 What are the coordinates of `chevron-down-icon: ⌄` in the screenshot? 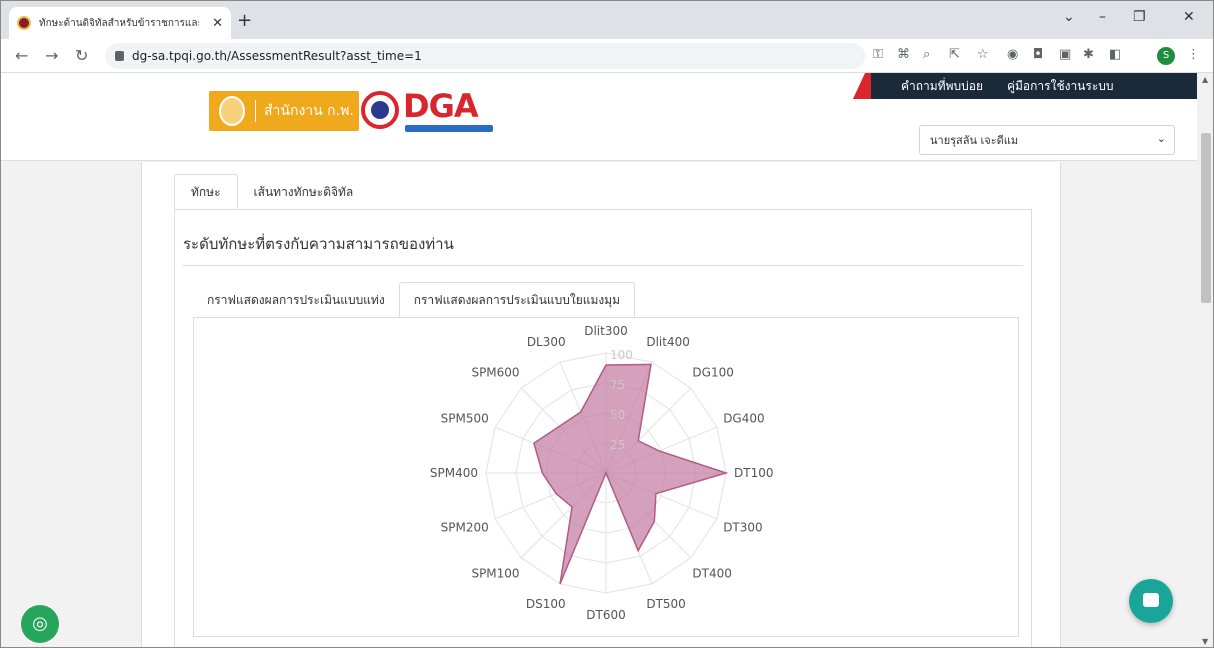 It's located at (1161, 138).